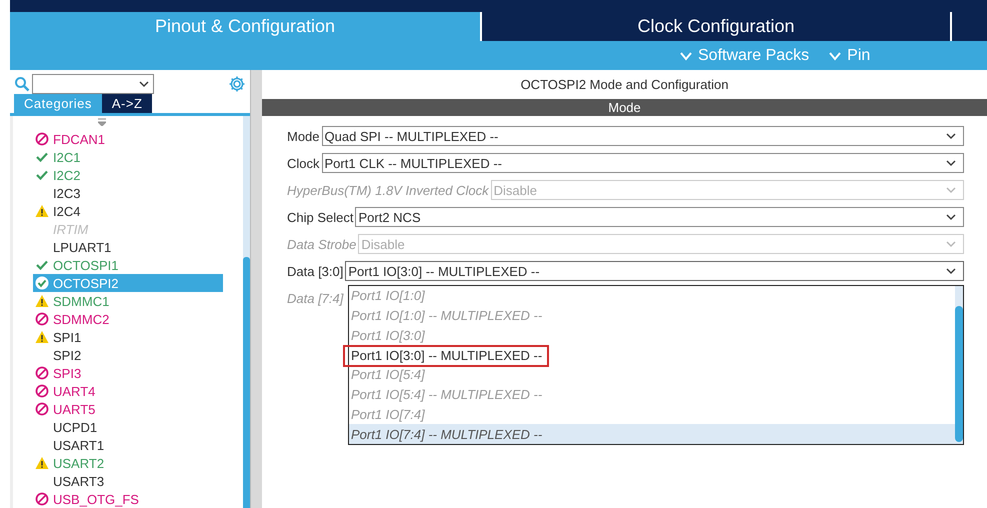 This screenshot has height=508, width=987. What do you see at coordinates (128, 499) in the screenshot?
I see `peripheral-list-item: USB_OTG_FS` at bounding box center [128, 499].